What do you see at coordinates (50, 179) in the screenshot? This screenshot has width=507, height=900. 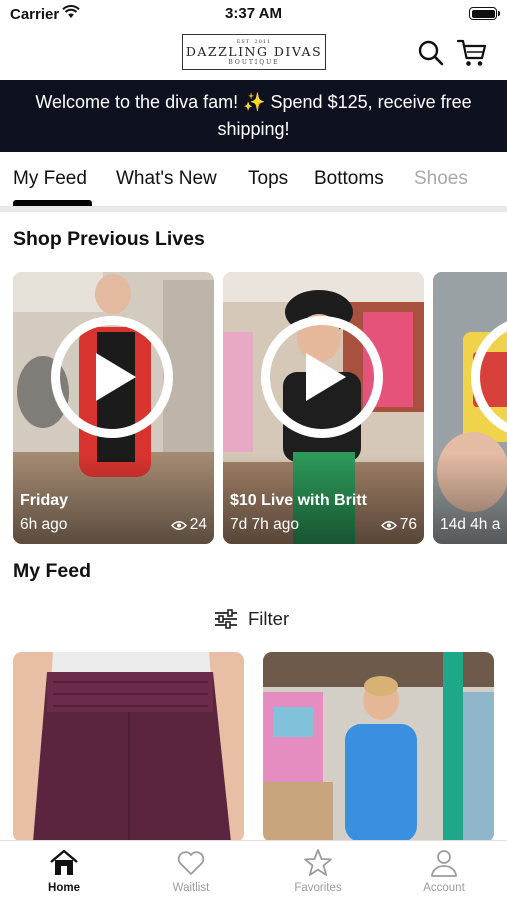 I see `tab-my-feed: My Feed` at bounding box center [50, 179].